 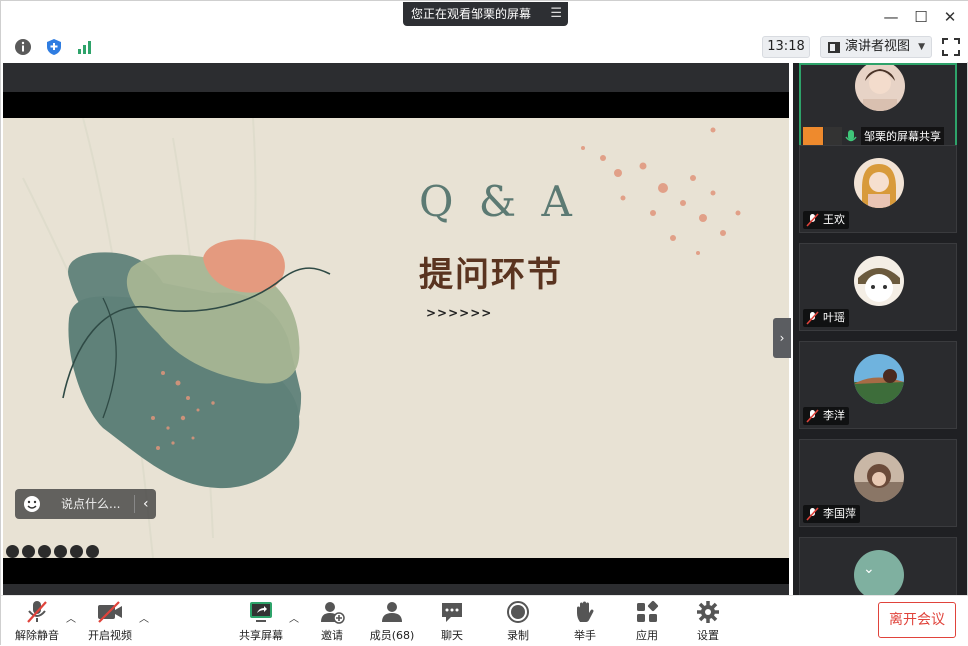 I want to click on raise-hand-button: 举手, so click(x=585, y=622).